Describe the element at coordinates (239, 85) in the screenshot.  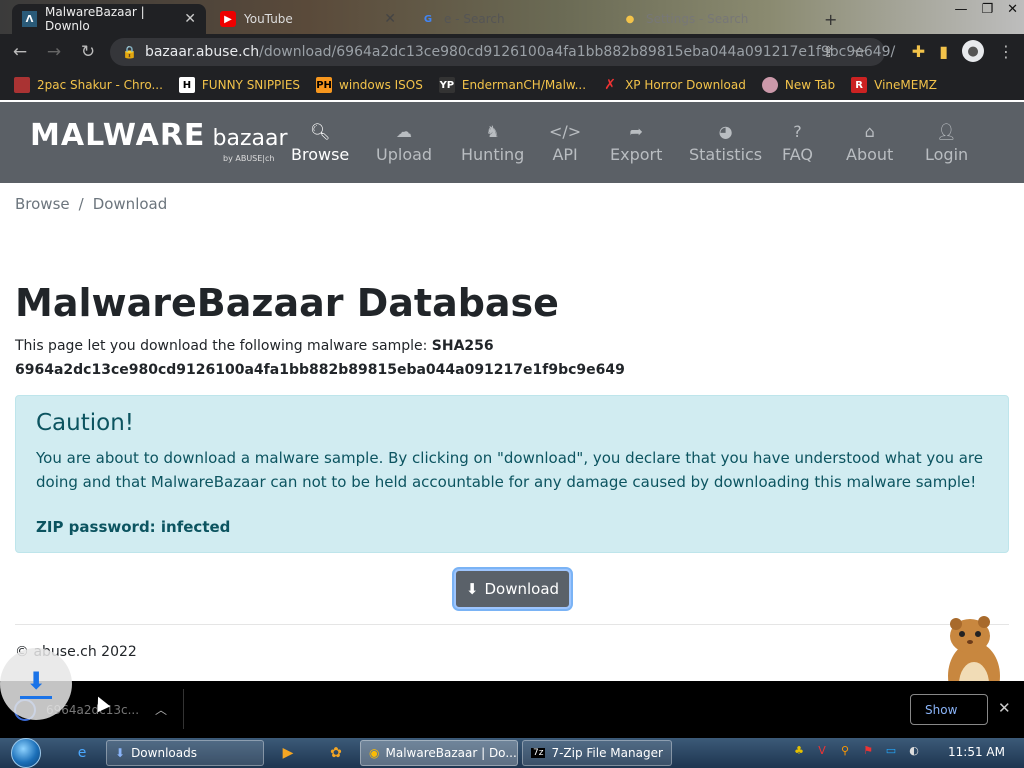
I see `bookmark-funny-snippies: H FUNNY SNIPPIES` at that location.